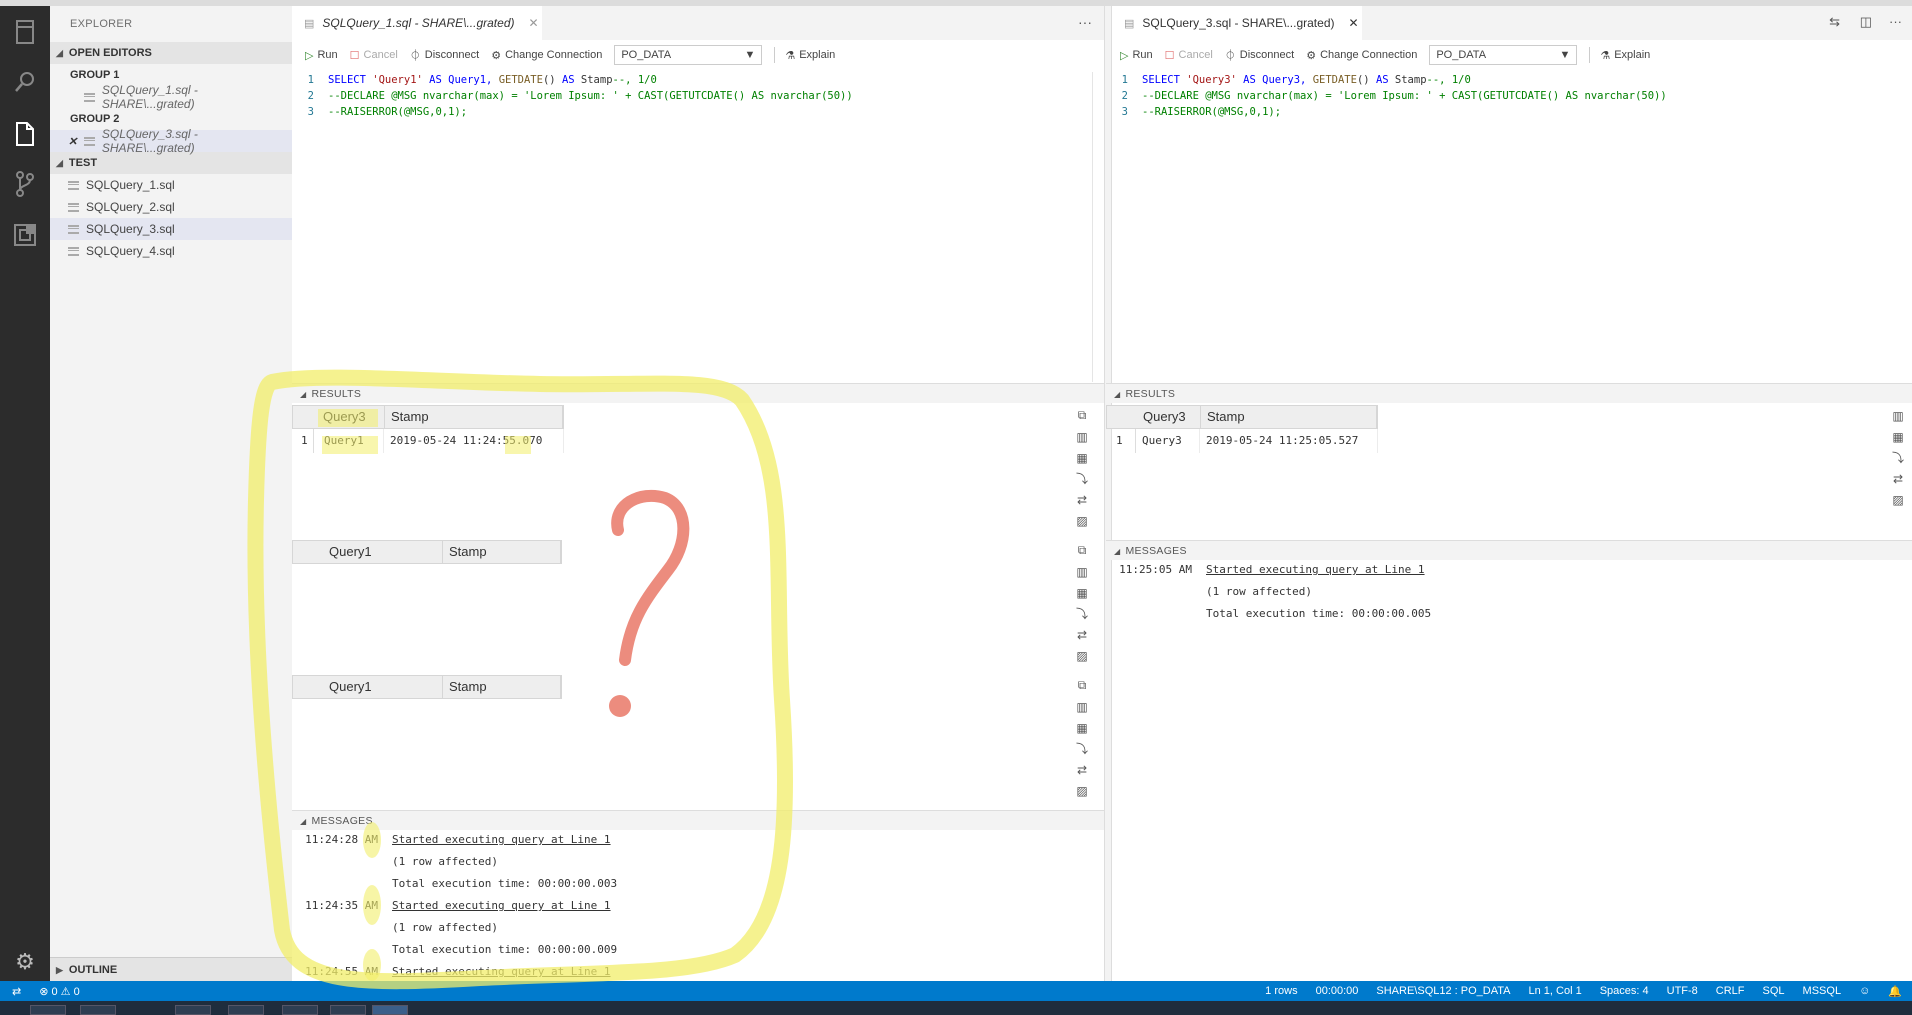 The image size is (1912, 1015). I want to click on encoding: UTF-8, so click(1682, 991).